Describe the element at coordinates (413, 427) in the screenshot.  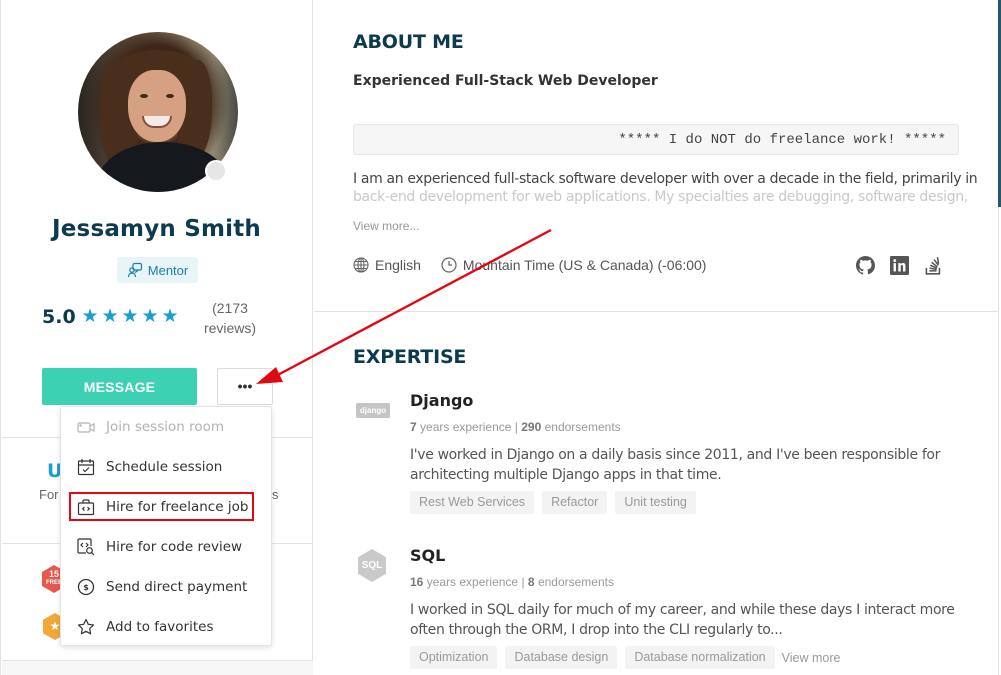
I see `skill-years: 7` at that location.